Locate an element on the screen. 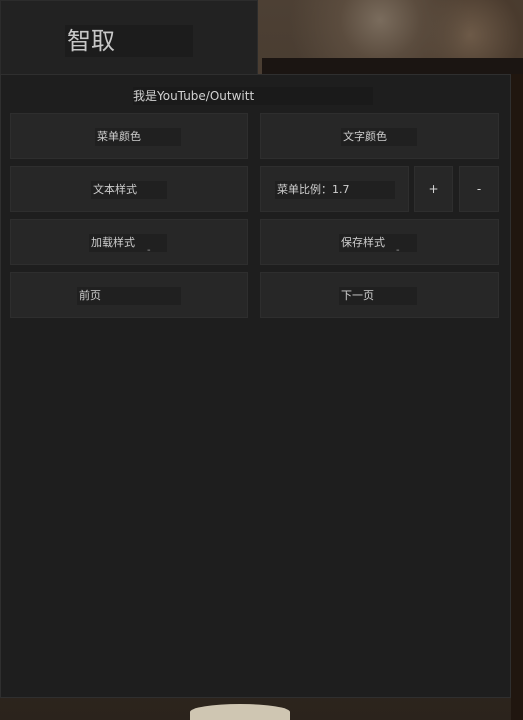 The image size is (523, 720). next-page-label: 下一页 is located at coordinates (378, 296).